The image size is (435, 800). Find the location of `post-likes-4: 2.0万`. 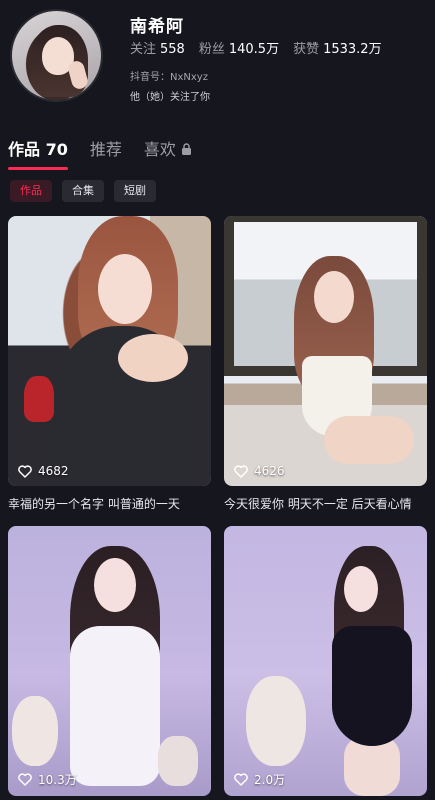

post-likes-4: 2.0万 is located at coordinates (259, 779).